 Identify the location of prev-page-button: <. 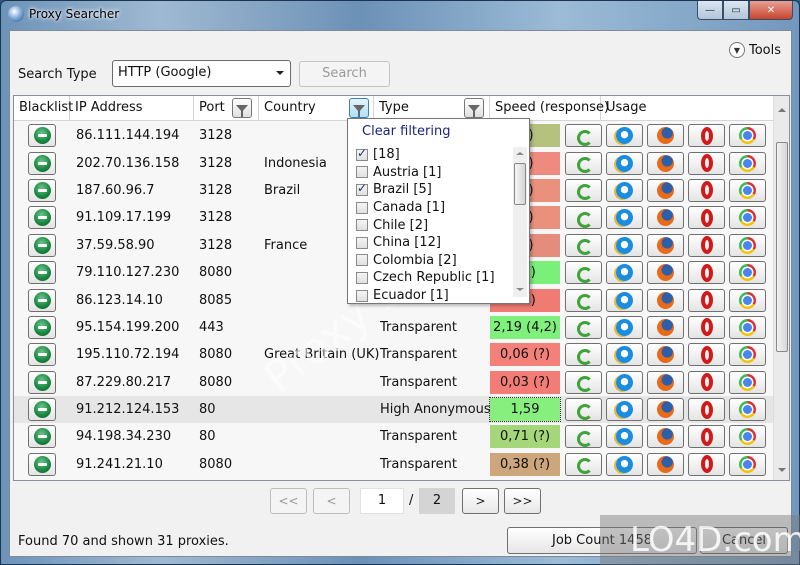
(331, 501).